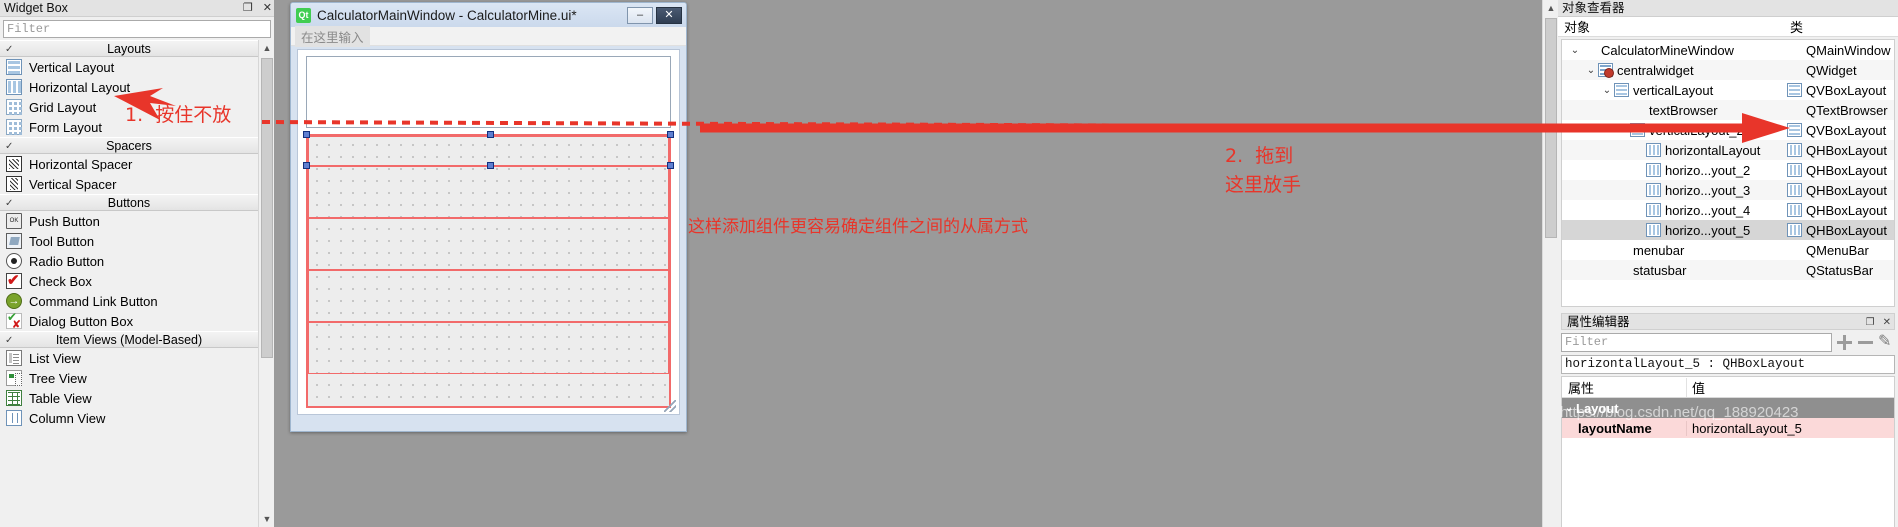 This screenshot has height=527, width=1898. I want to click on widget-box-item-label: Dialog Button Box, so click(81, 321).